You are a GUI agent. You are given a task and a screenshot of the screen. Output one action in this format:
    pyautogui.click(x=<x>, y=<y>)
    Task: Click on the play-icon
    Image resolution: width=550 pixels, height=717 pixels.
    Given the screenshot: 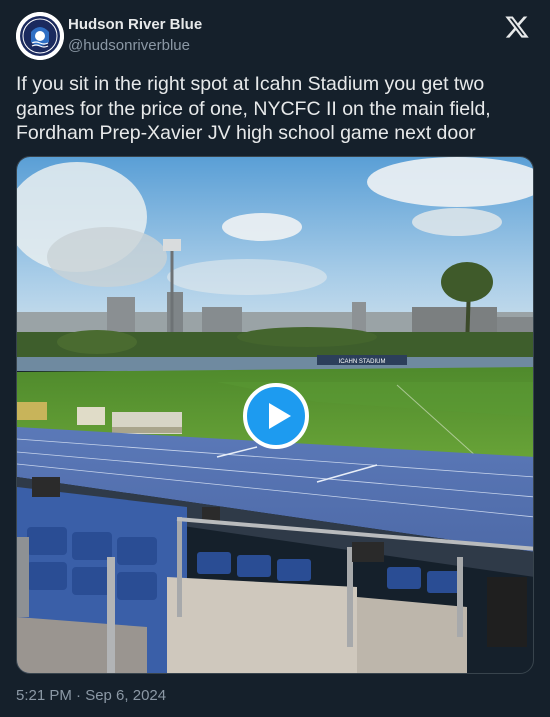 What is the action you would take?
    pyautogui.click(x=280, y=416)
    